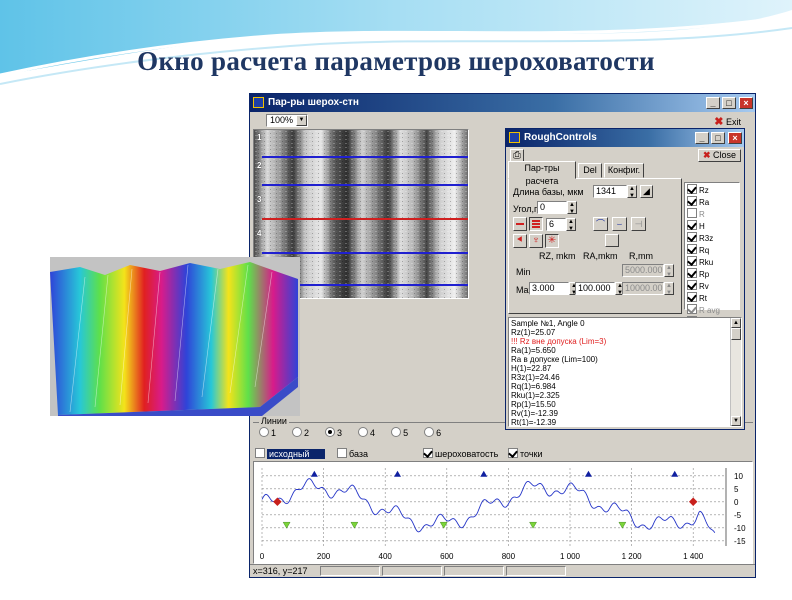  What do you see at coordinates (736, 489) in the screenshot?
I see `y-tick-label: 5` at bounding box center [736, 489].